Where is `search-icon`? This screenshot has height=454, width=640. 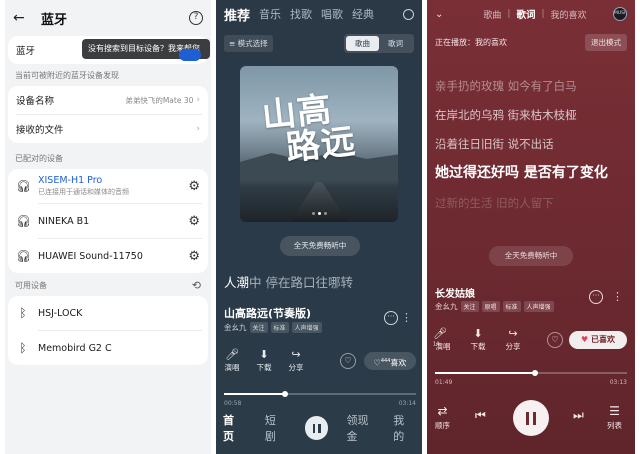 search-icon is located at coordinates (408, 14).